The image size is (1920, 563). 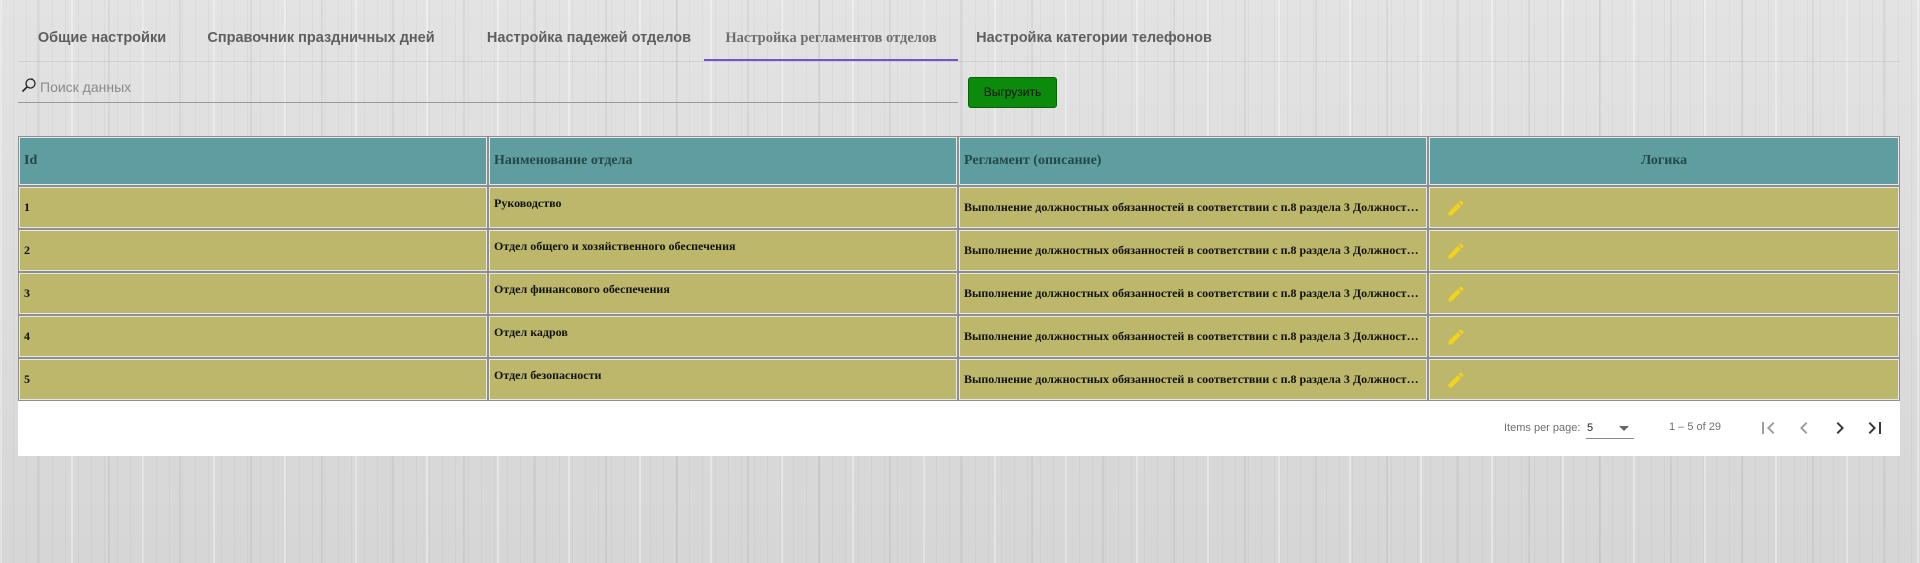 I want to click on column-header-id: Id, so click(x=253, y=161).